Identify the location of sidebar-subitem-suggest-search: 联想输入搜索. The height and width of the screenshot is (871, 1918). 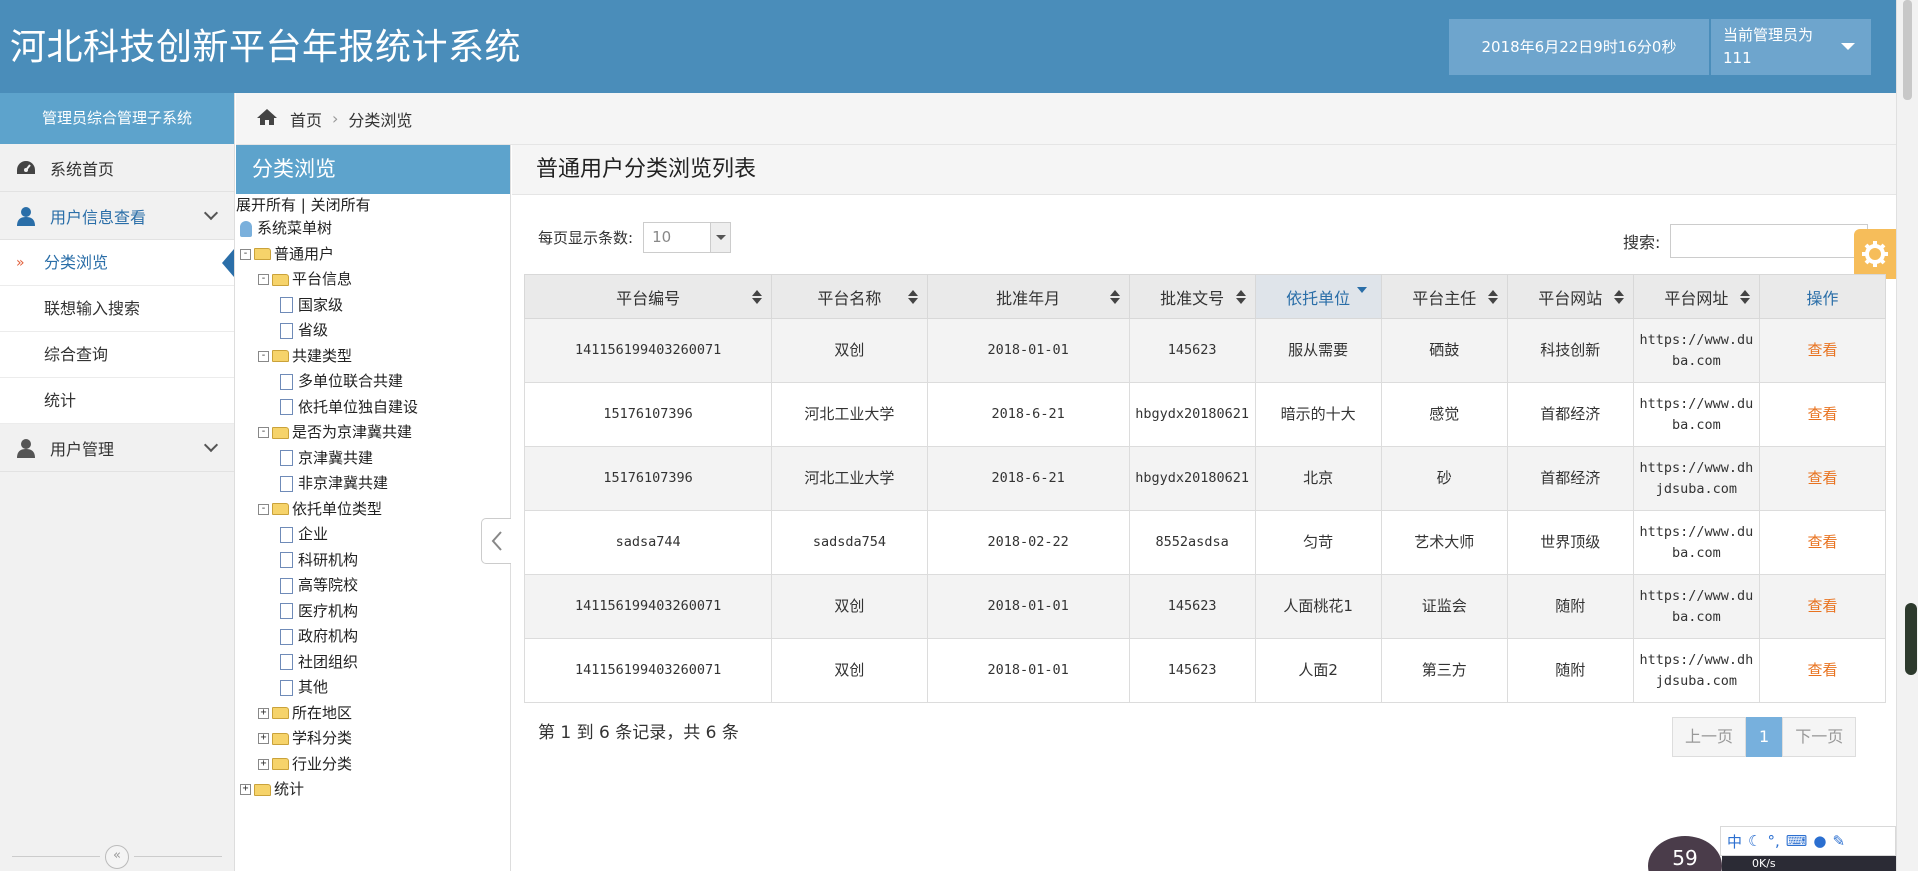
(117, 309).